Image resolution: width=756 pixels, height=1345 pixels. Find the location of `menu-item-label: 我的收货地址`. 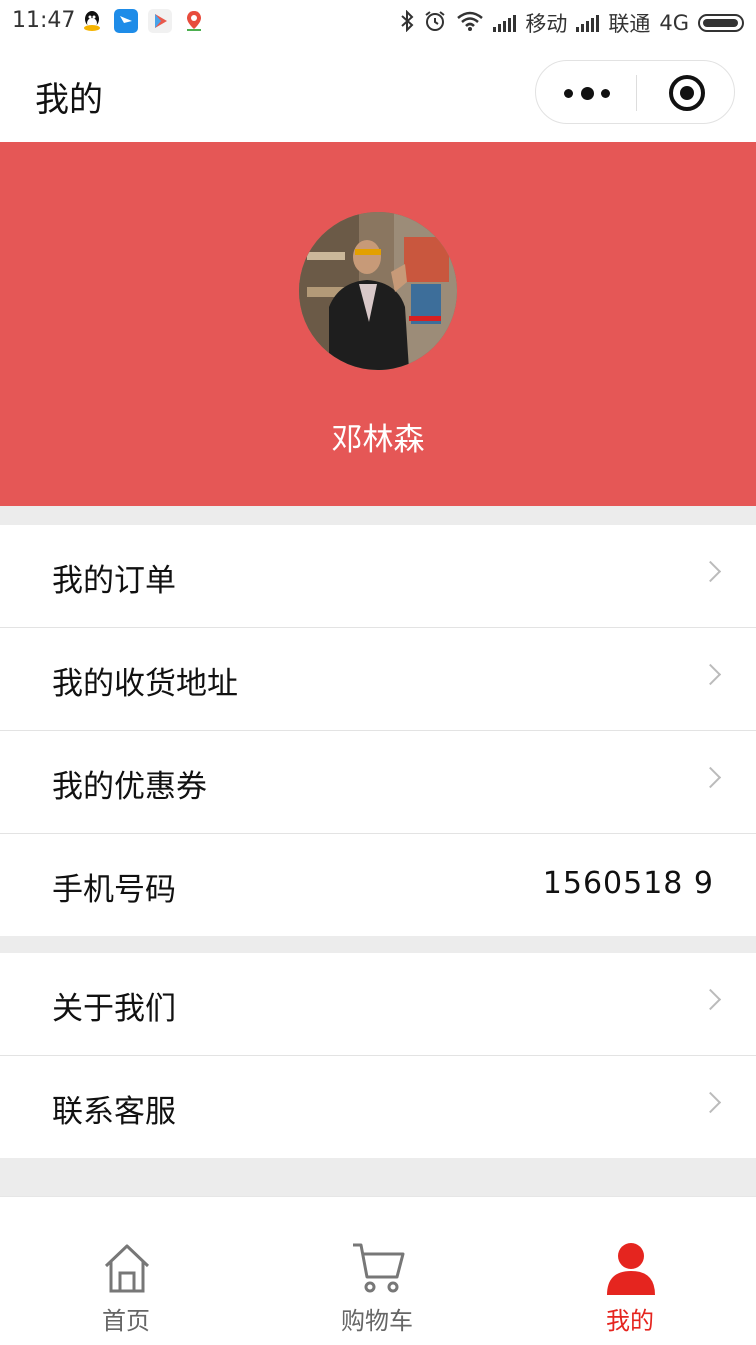

menu-item-label: 我的收货地址 is located at coordinates (145, 684).